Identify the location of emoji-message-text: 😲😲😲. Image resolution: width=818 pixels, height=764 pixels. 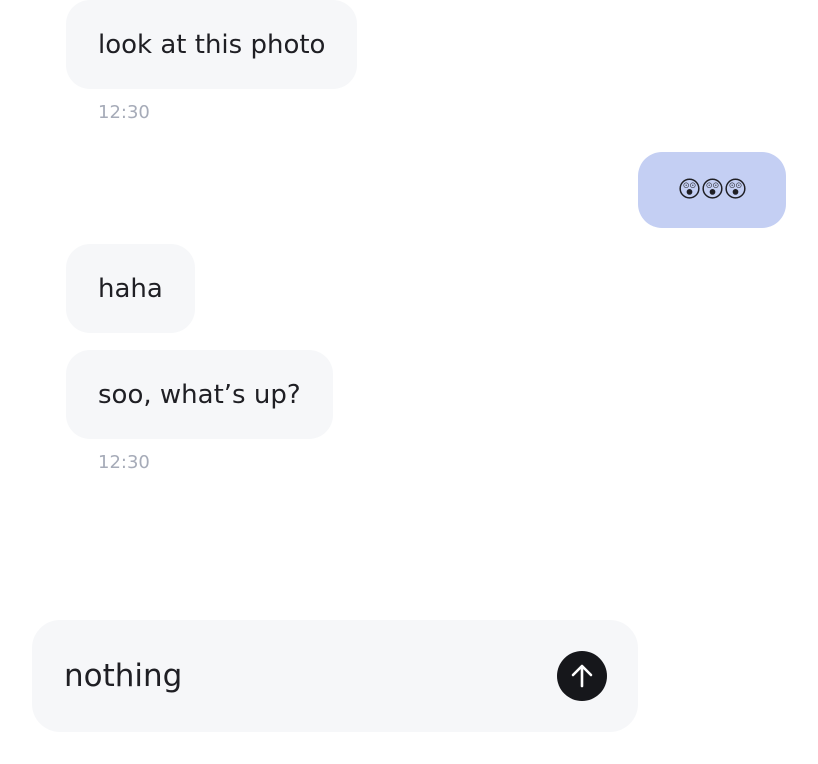
(712, 189).